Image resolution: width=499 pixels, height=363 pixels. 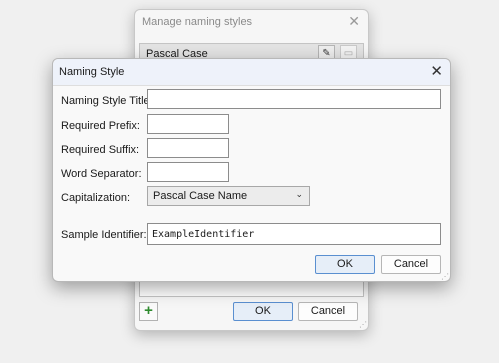 What do you see at coordinates (251, 72) in the screenshot?
I see `title-bar: Naming Style ✕` at bounding box center [251, 72].